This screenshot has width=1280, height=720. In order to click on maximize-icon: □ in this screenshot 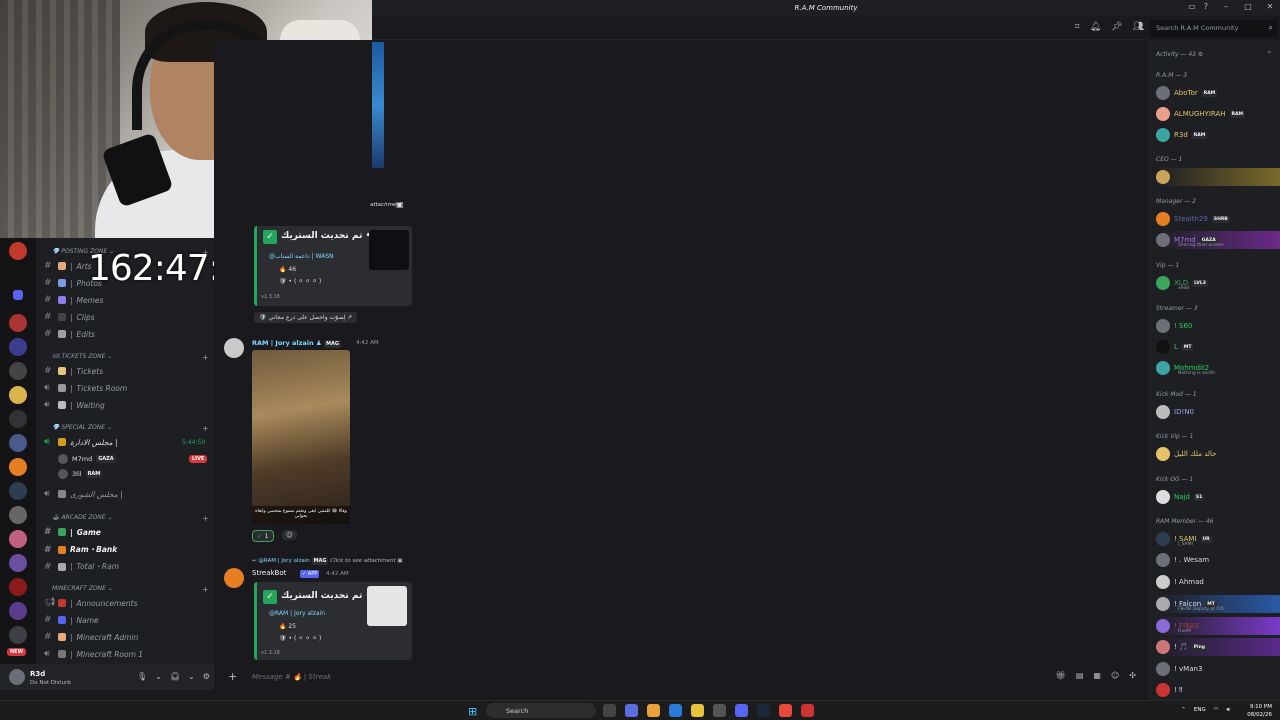, I will do `click(1248, 6)`.